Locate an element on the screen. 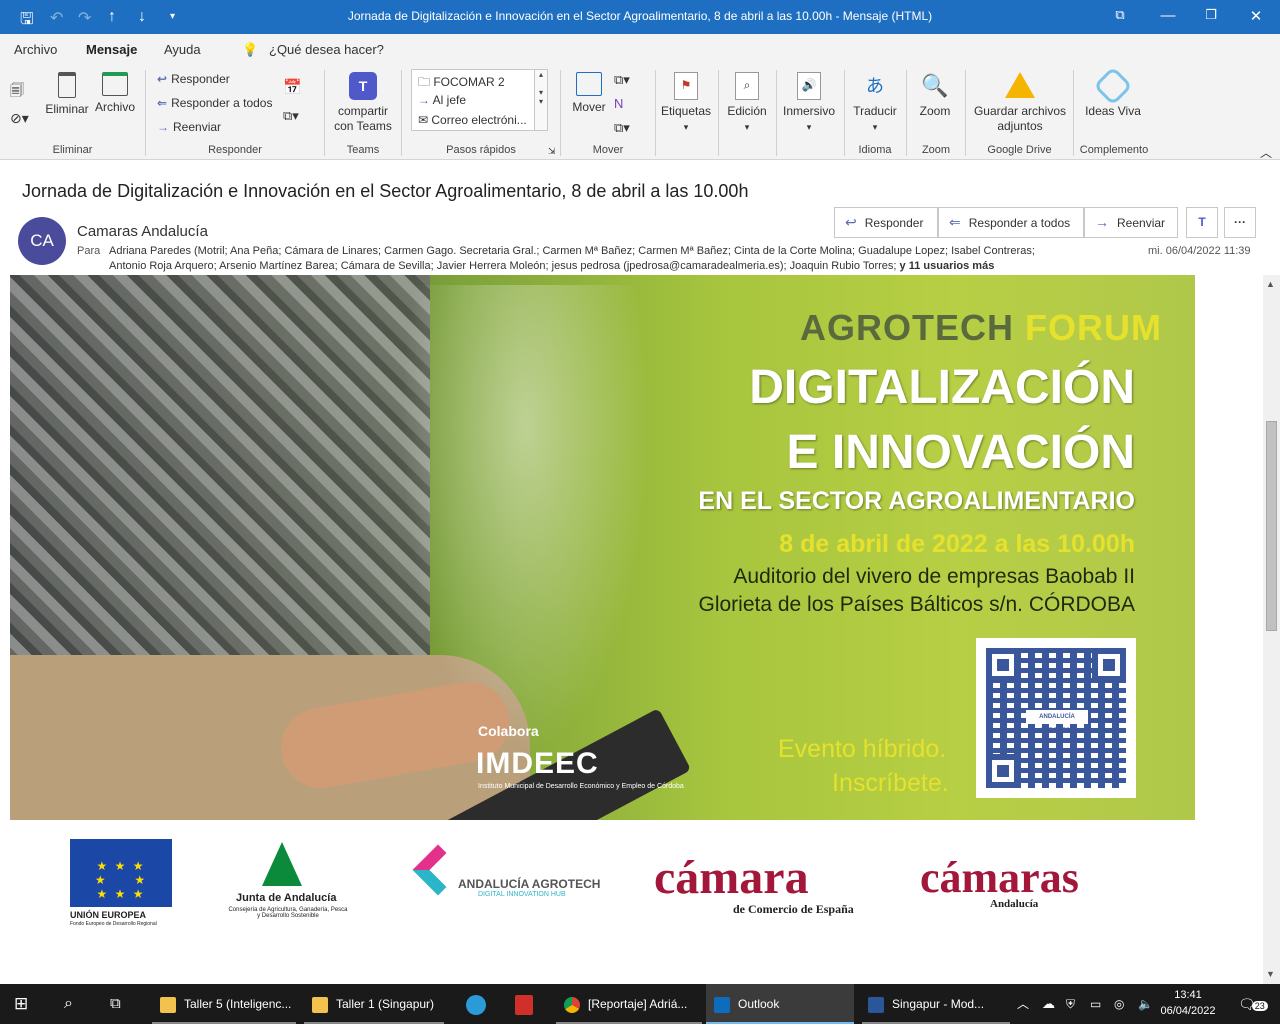 This screenshot has width=1280, height=1026. actions-icon: ⧉▾ is located at coordinates (622, 128).